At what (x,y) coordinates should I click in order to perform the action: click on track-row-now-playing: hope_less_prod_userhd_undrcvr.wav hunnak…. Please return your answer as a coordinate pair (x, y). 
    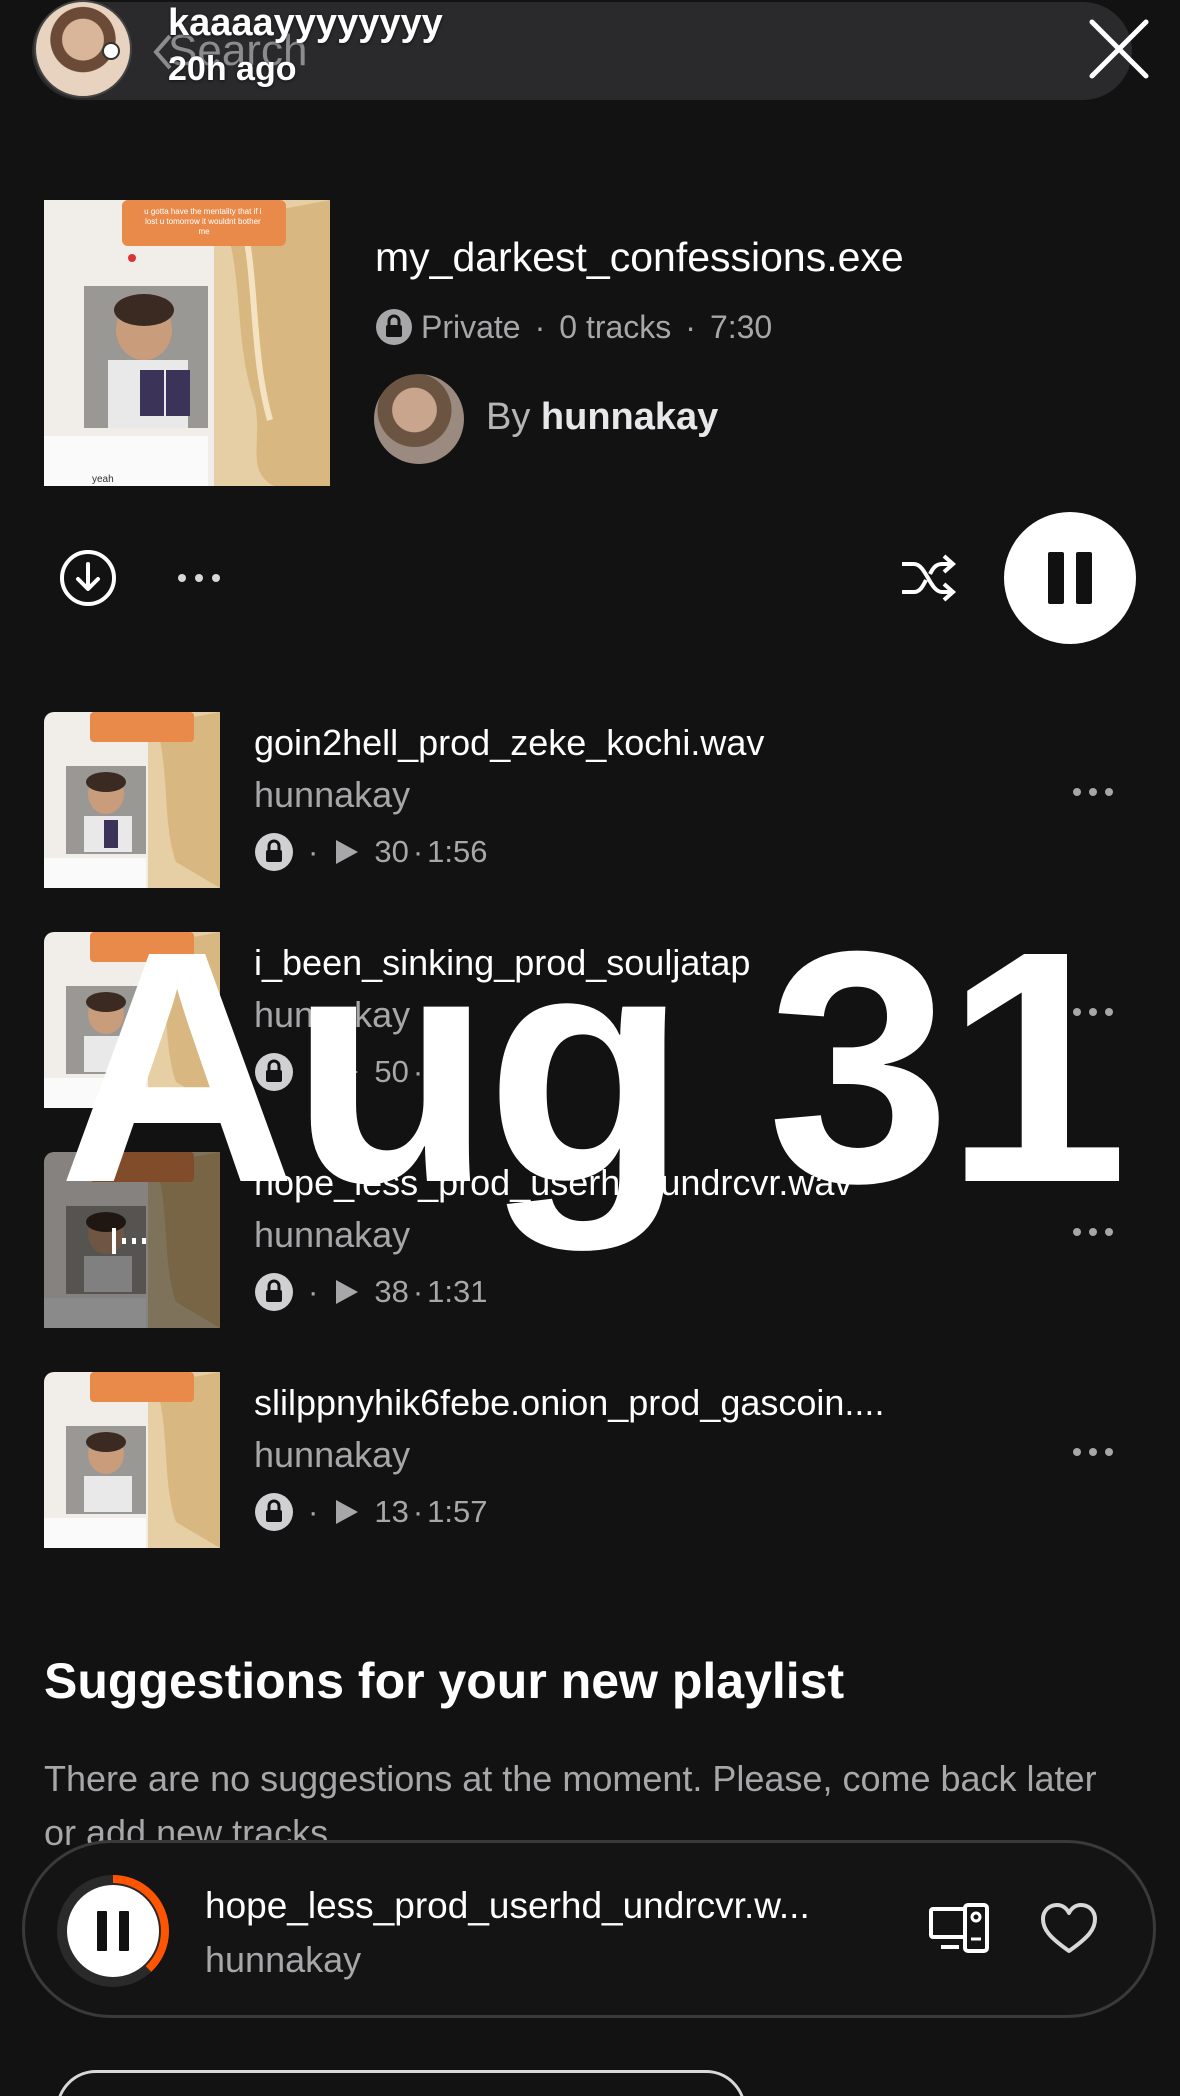
    Looking at the image, I should click on (590, 1242).